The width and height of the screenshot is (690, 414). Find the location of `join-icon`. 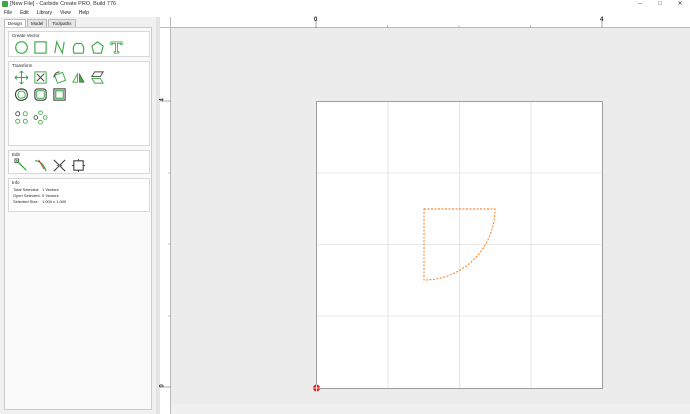

join-icon is located at coordinates (40, 94).